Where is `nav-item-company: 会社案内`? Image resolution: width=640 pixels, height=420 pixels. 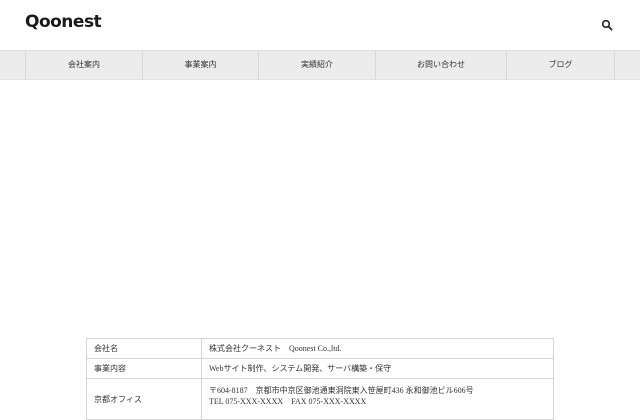
nav-item-company: 会社案内 is located at coordinates (83, 65).